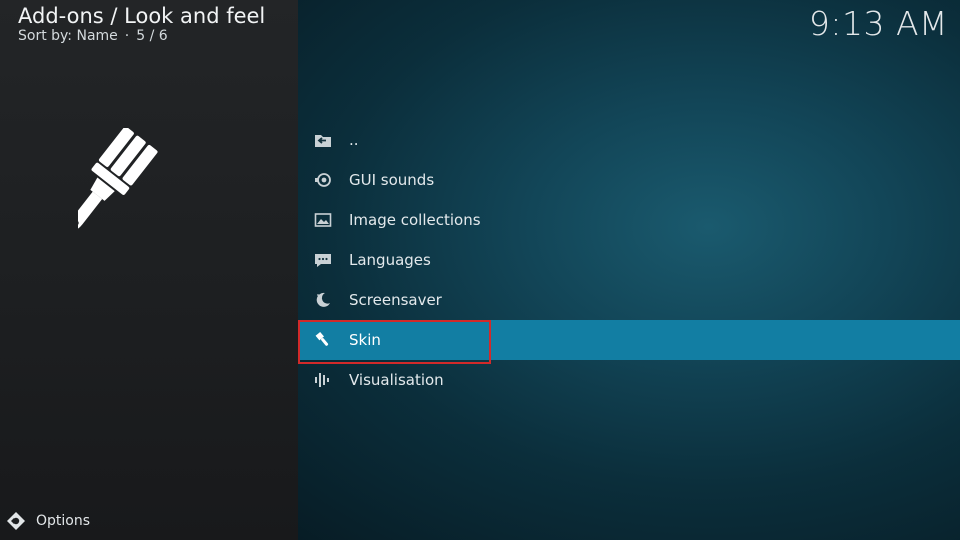  I want to click on speech-bubble-icon, so click(323, 260).